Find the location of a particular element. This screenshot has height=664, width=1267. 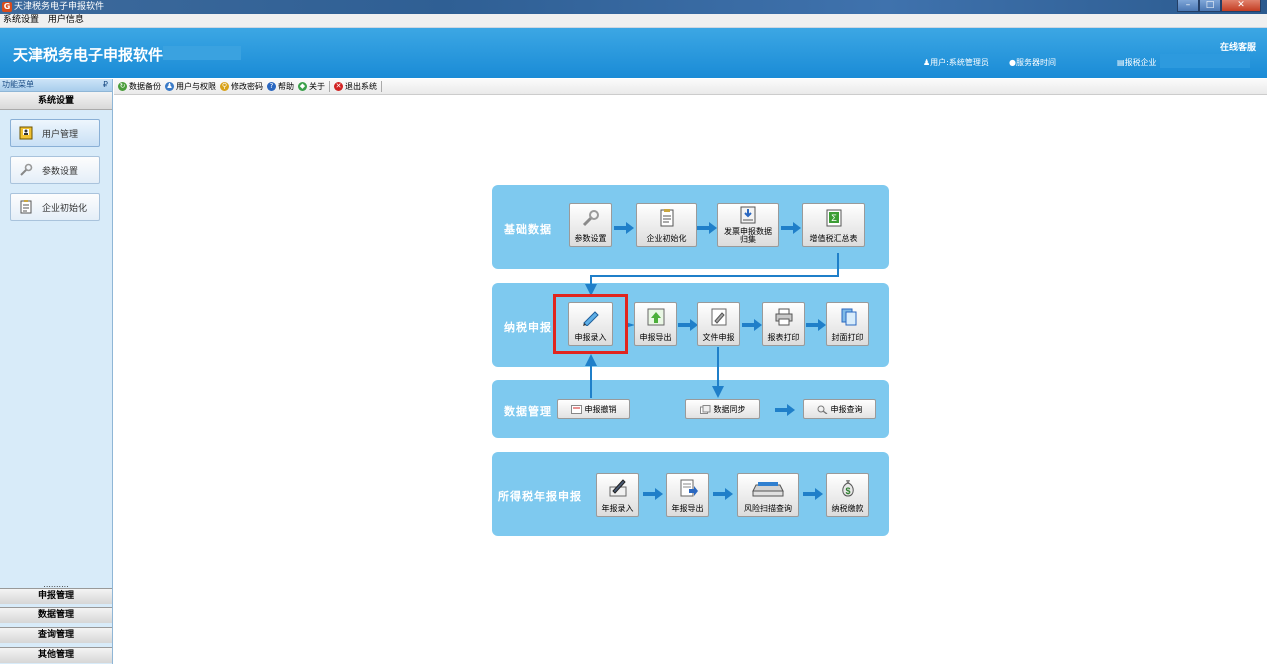

flow-vat-summary-button: Σ 增值税汇总表 is located at coordinates (833, 225).